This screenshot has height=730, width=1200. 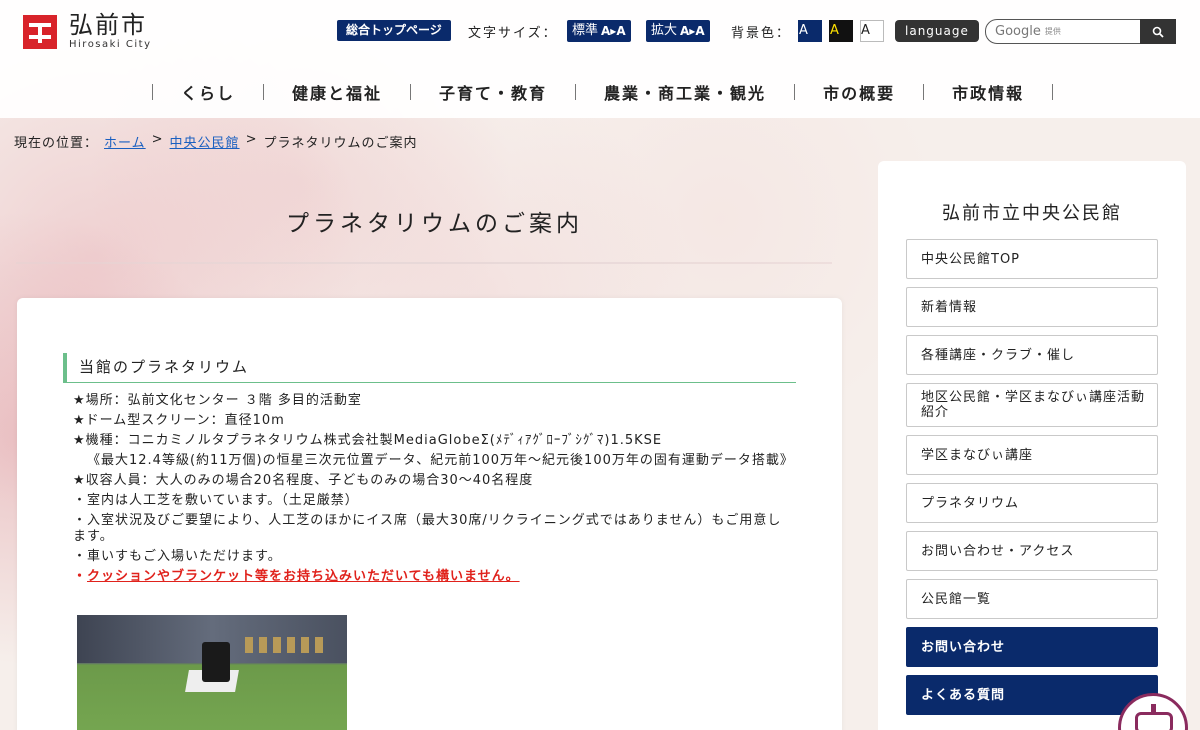 I want to click on breadcrumb-current: プラネタリウムのご案内, so click(x=340, y=143).